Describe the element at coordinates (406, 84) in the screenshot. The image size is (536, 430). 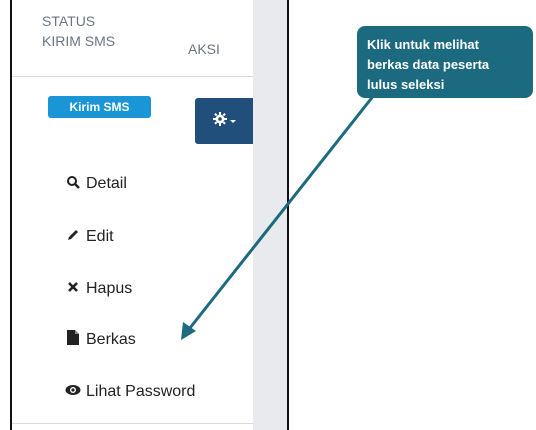
I see `callout-line-3: lulus seleksi` at that location.